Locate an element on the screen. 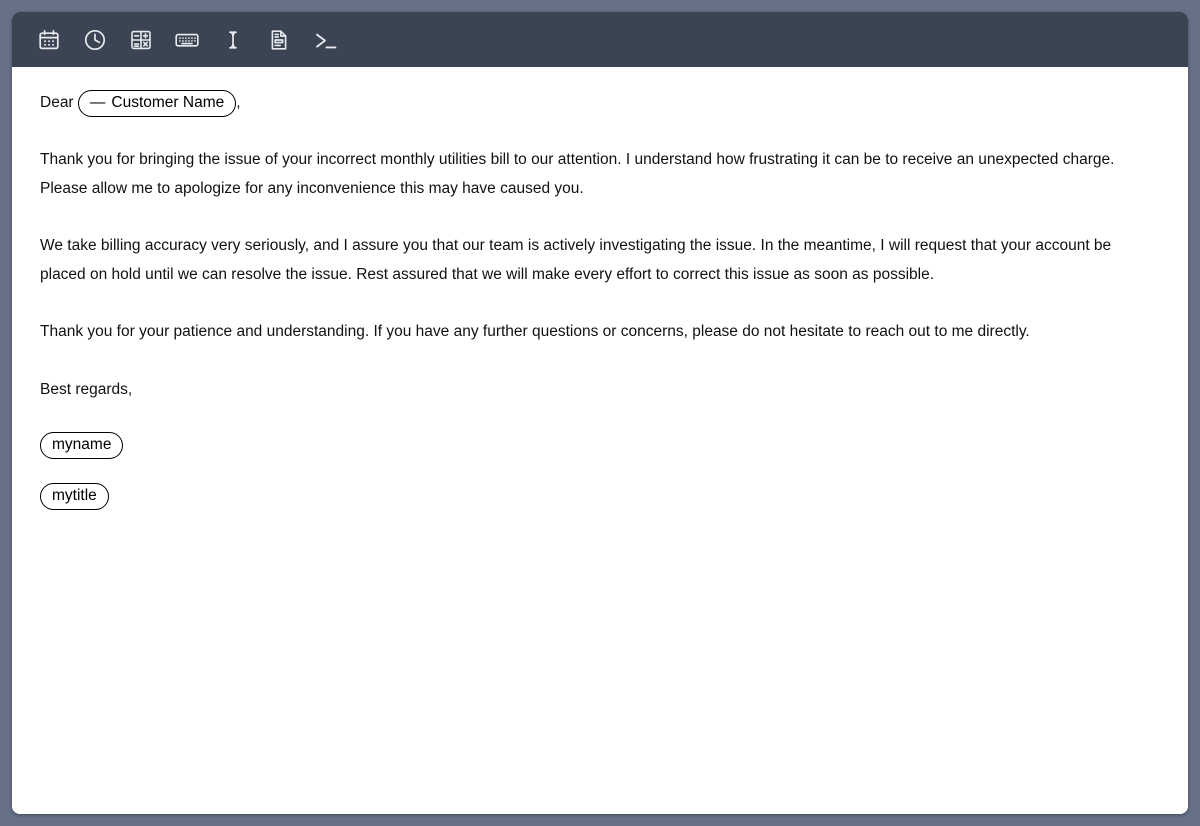 The image size is (1200, 826). salutation-line: Dear — Customer Name, is located at coordinates (600, 103).